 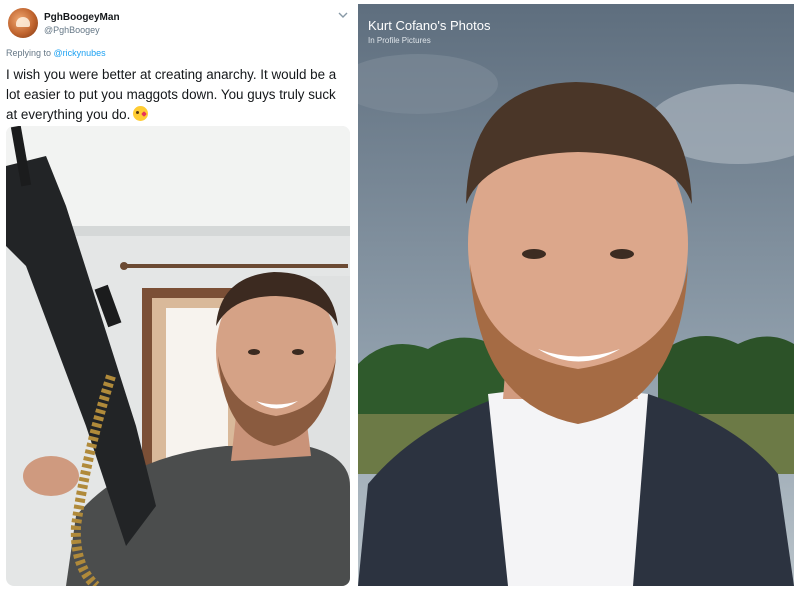 What do you see at coordinates (80, 53) in the screenshot?
I see `reply-to-link: @rickynubes` at bounding box center [80, 53].